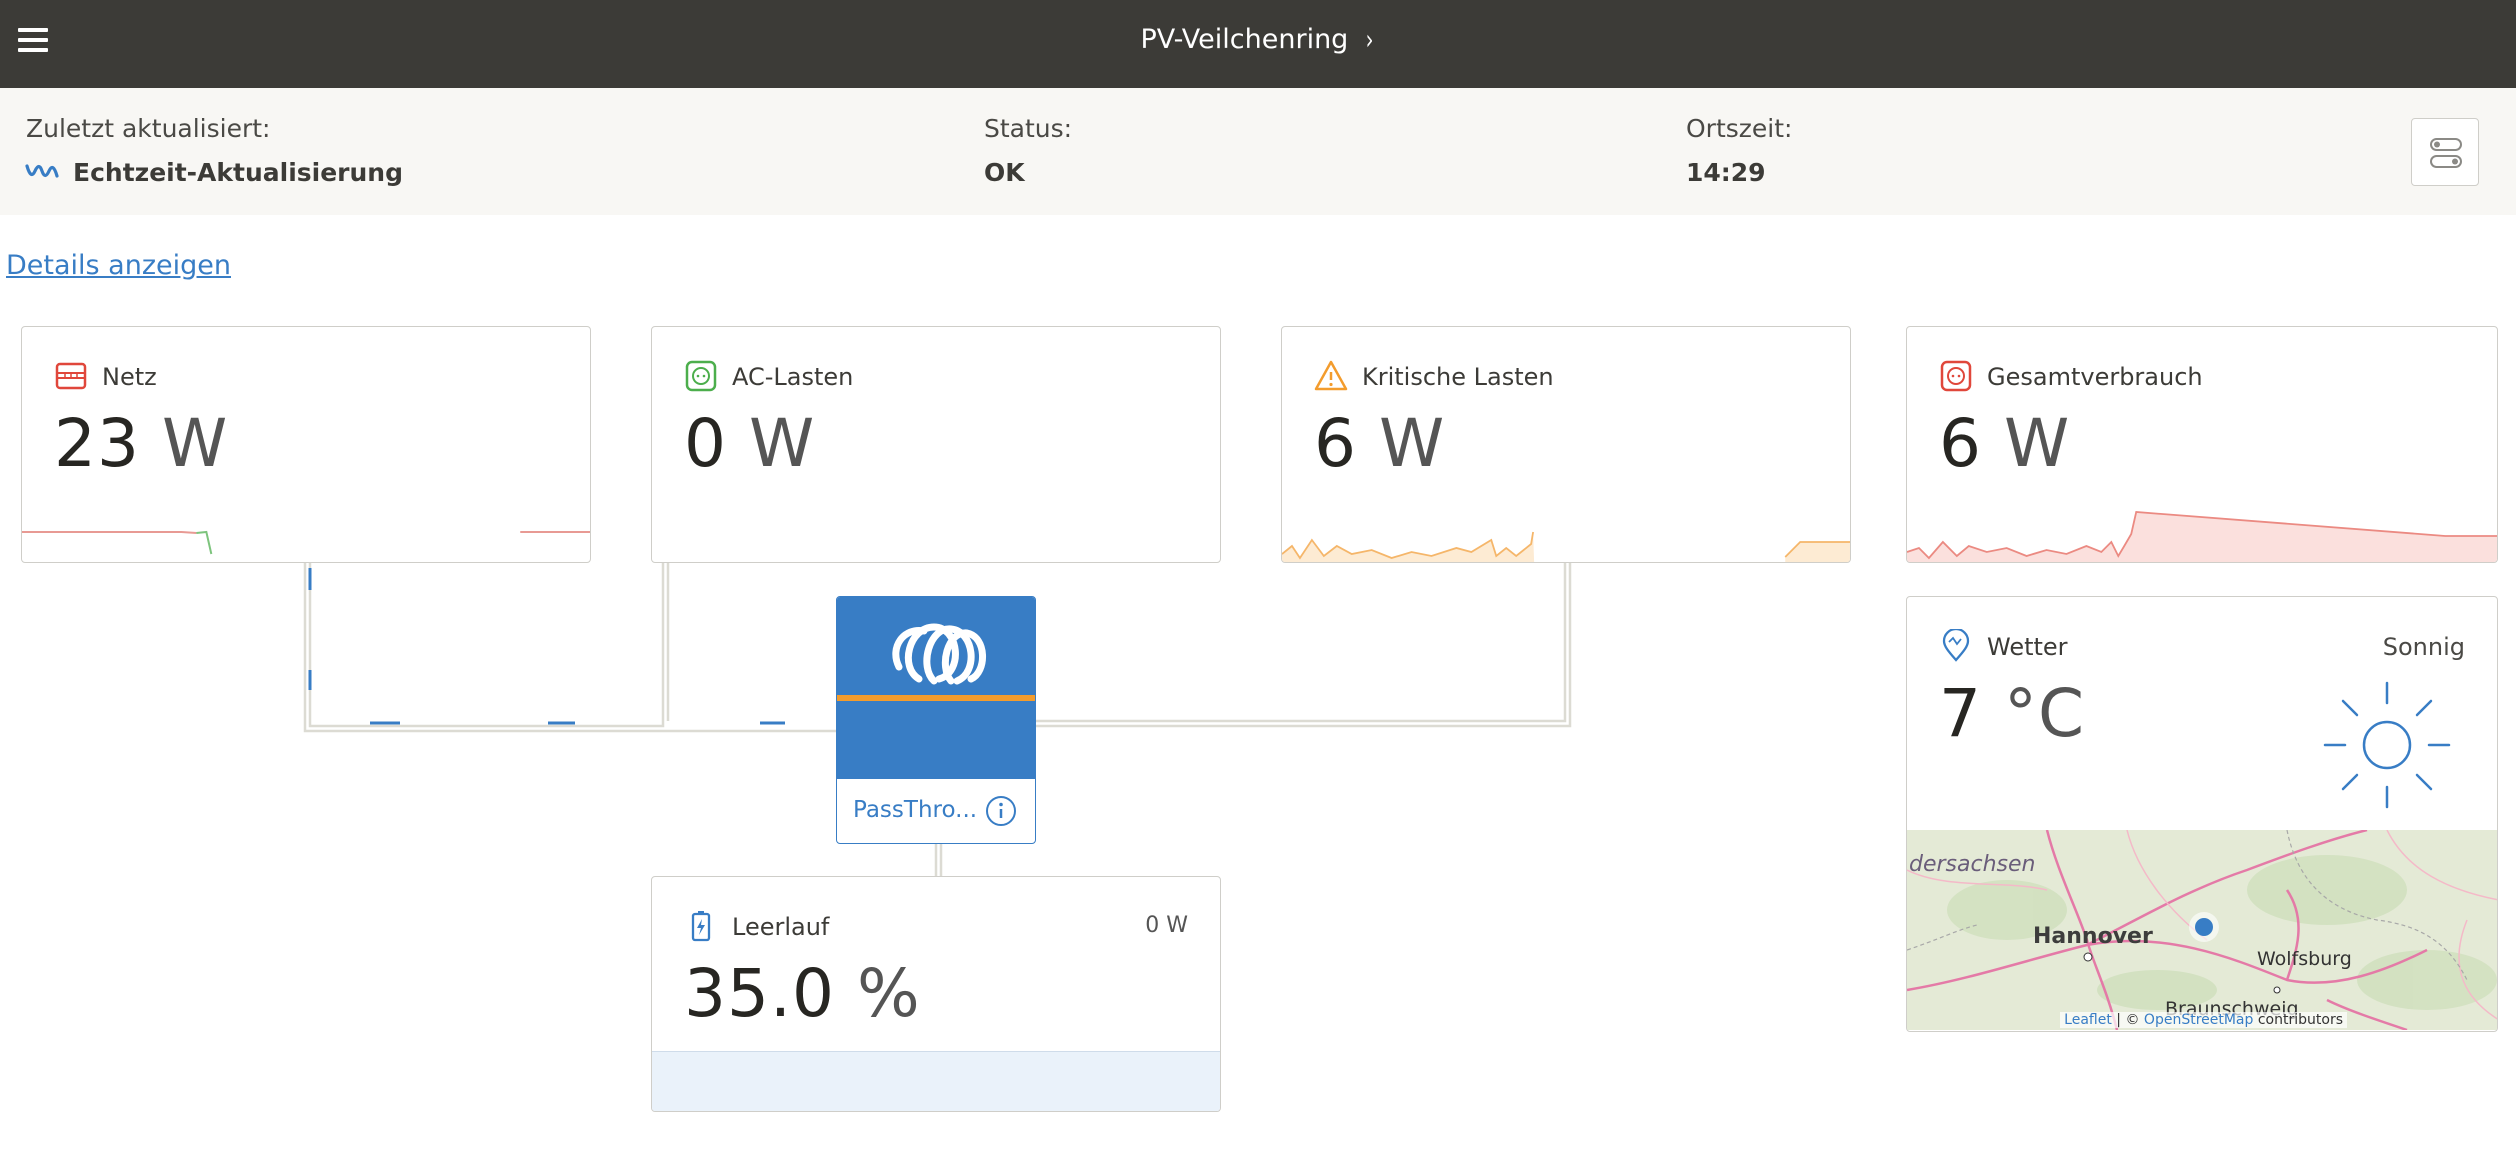 The image size is (2516, 1164). What do you see at coordinates (936, 994) in the screenshot?
I see `battery-card: Leerlauf 0 W 35.0 %` at bounding box center [936, 994].